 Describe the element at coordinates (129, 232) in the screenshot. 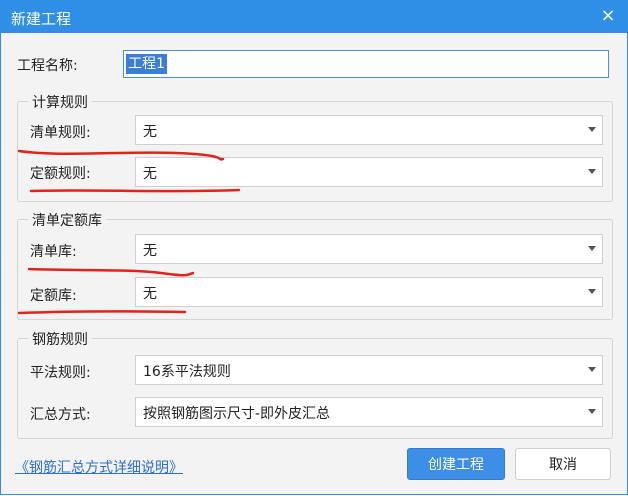

I see `annotation-overlay` at that location.